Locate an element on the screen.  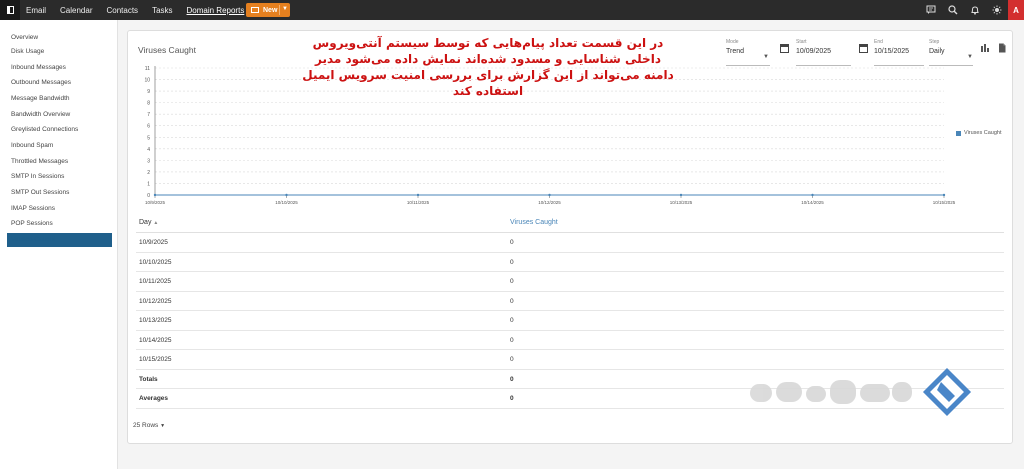
y-tick-label: 4 is located at coordinates (148, 150).